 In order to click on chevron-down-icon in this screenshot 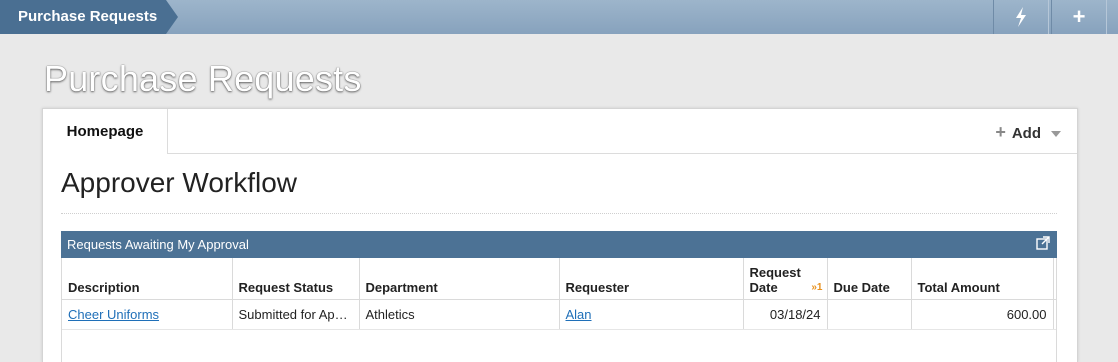, I will do `click(1056, 134)`.